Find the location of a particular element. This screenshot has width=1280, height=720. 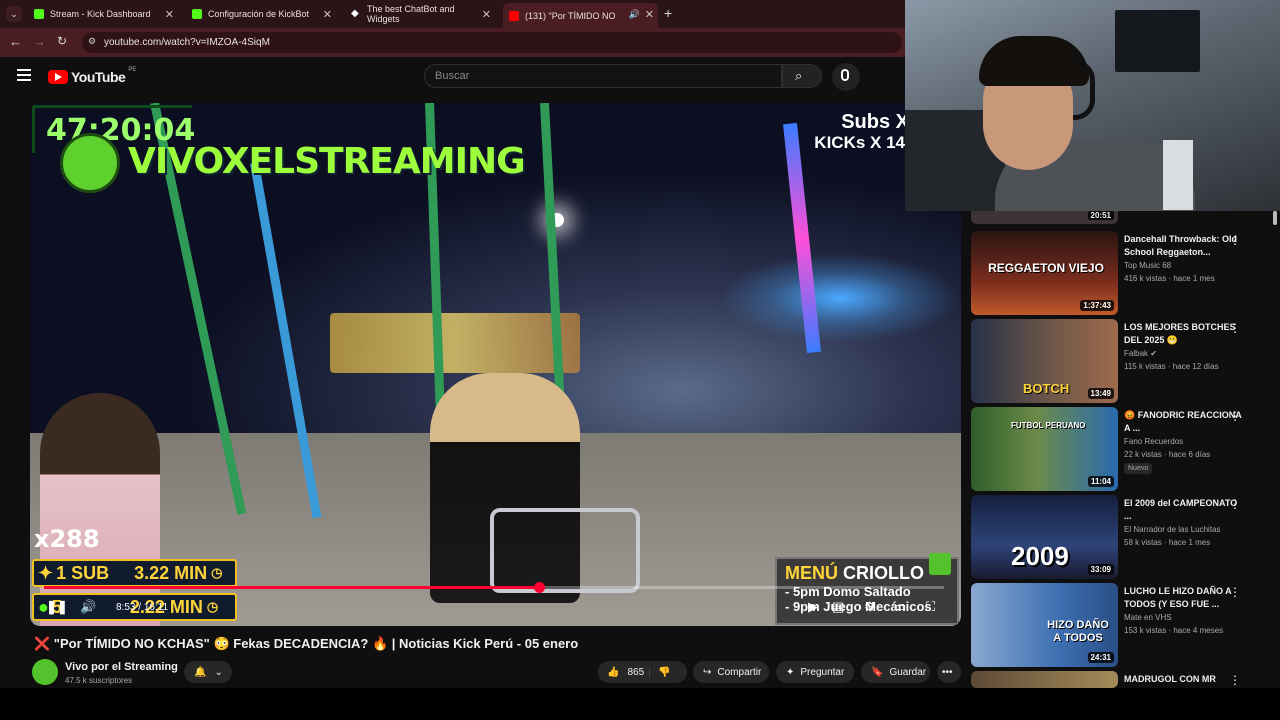

progress-bar is located at coordinates (494, 587).